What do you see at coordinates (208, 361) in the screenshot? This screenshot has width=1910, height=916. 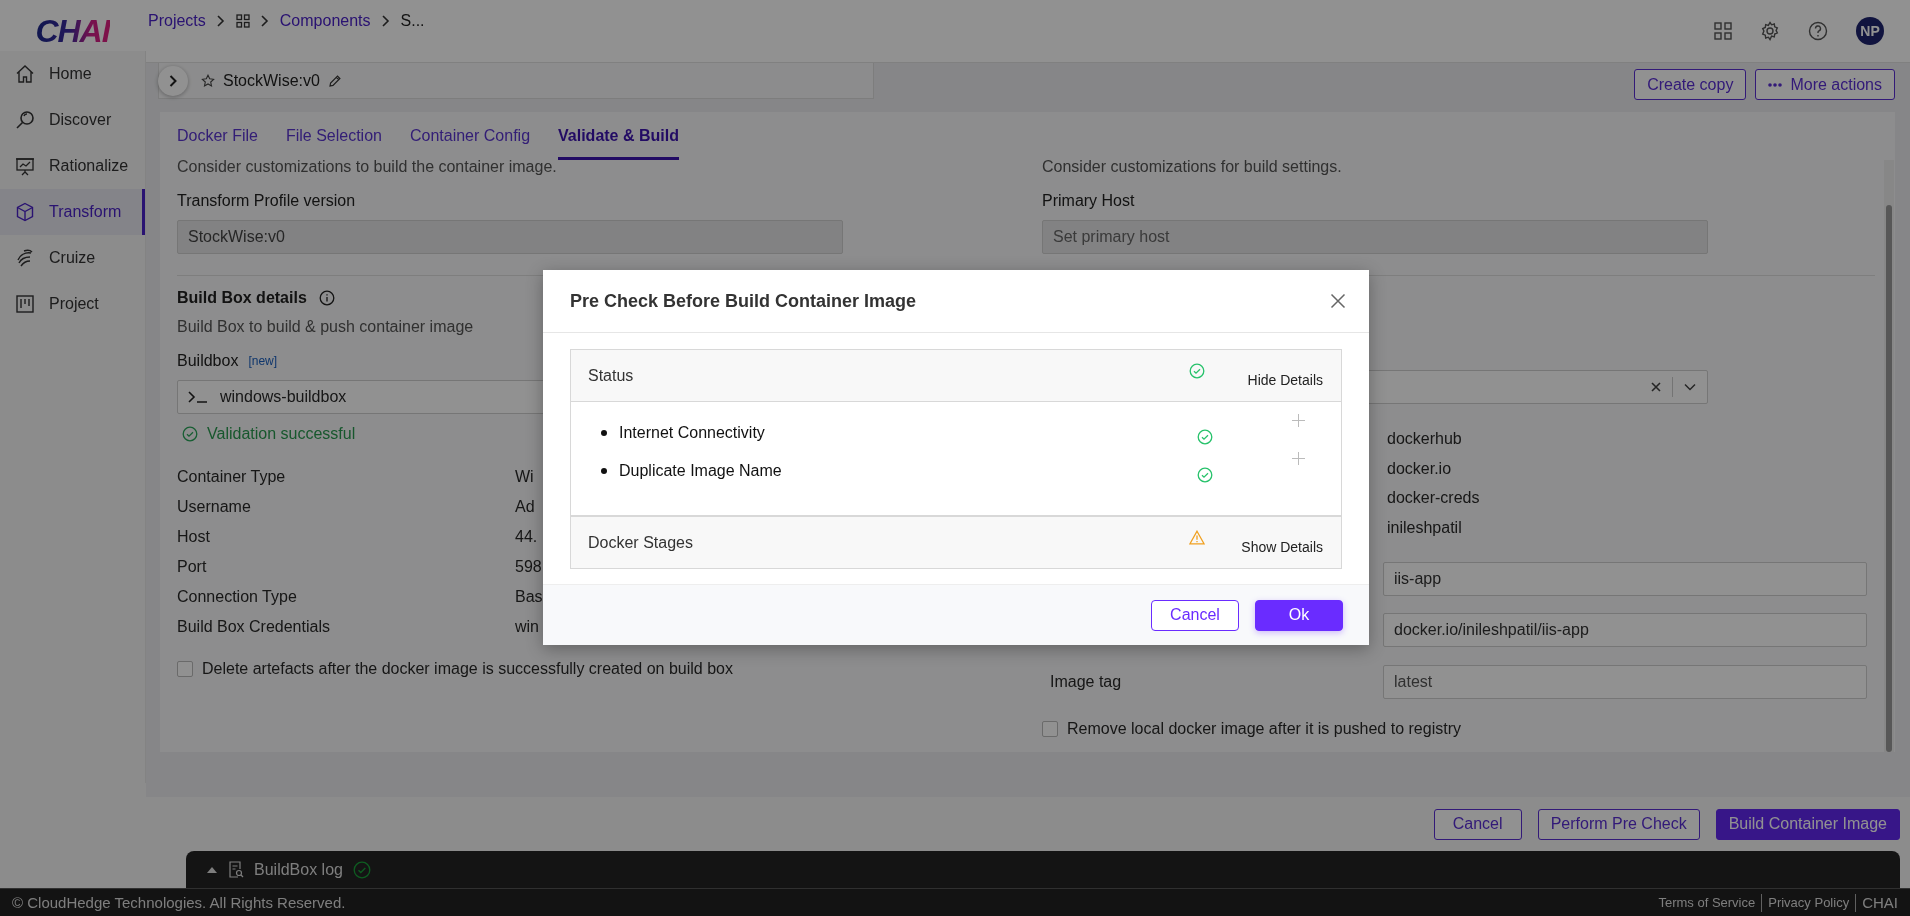 I see `field-label: Buildbox` at bounding box center [208, 361].